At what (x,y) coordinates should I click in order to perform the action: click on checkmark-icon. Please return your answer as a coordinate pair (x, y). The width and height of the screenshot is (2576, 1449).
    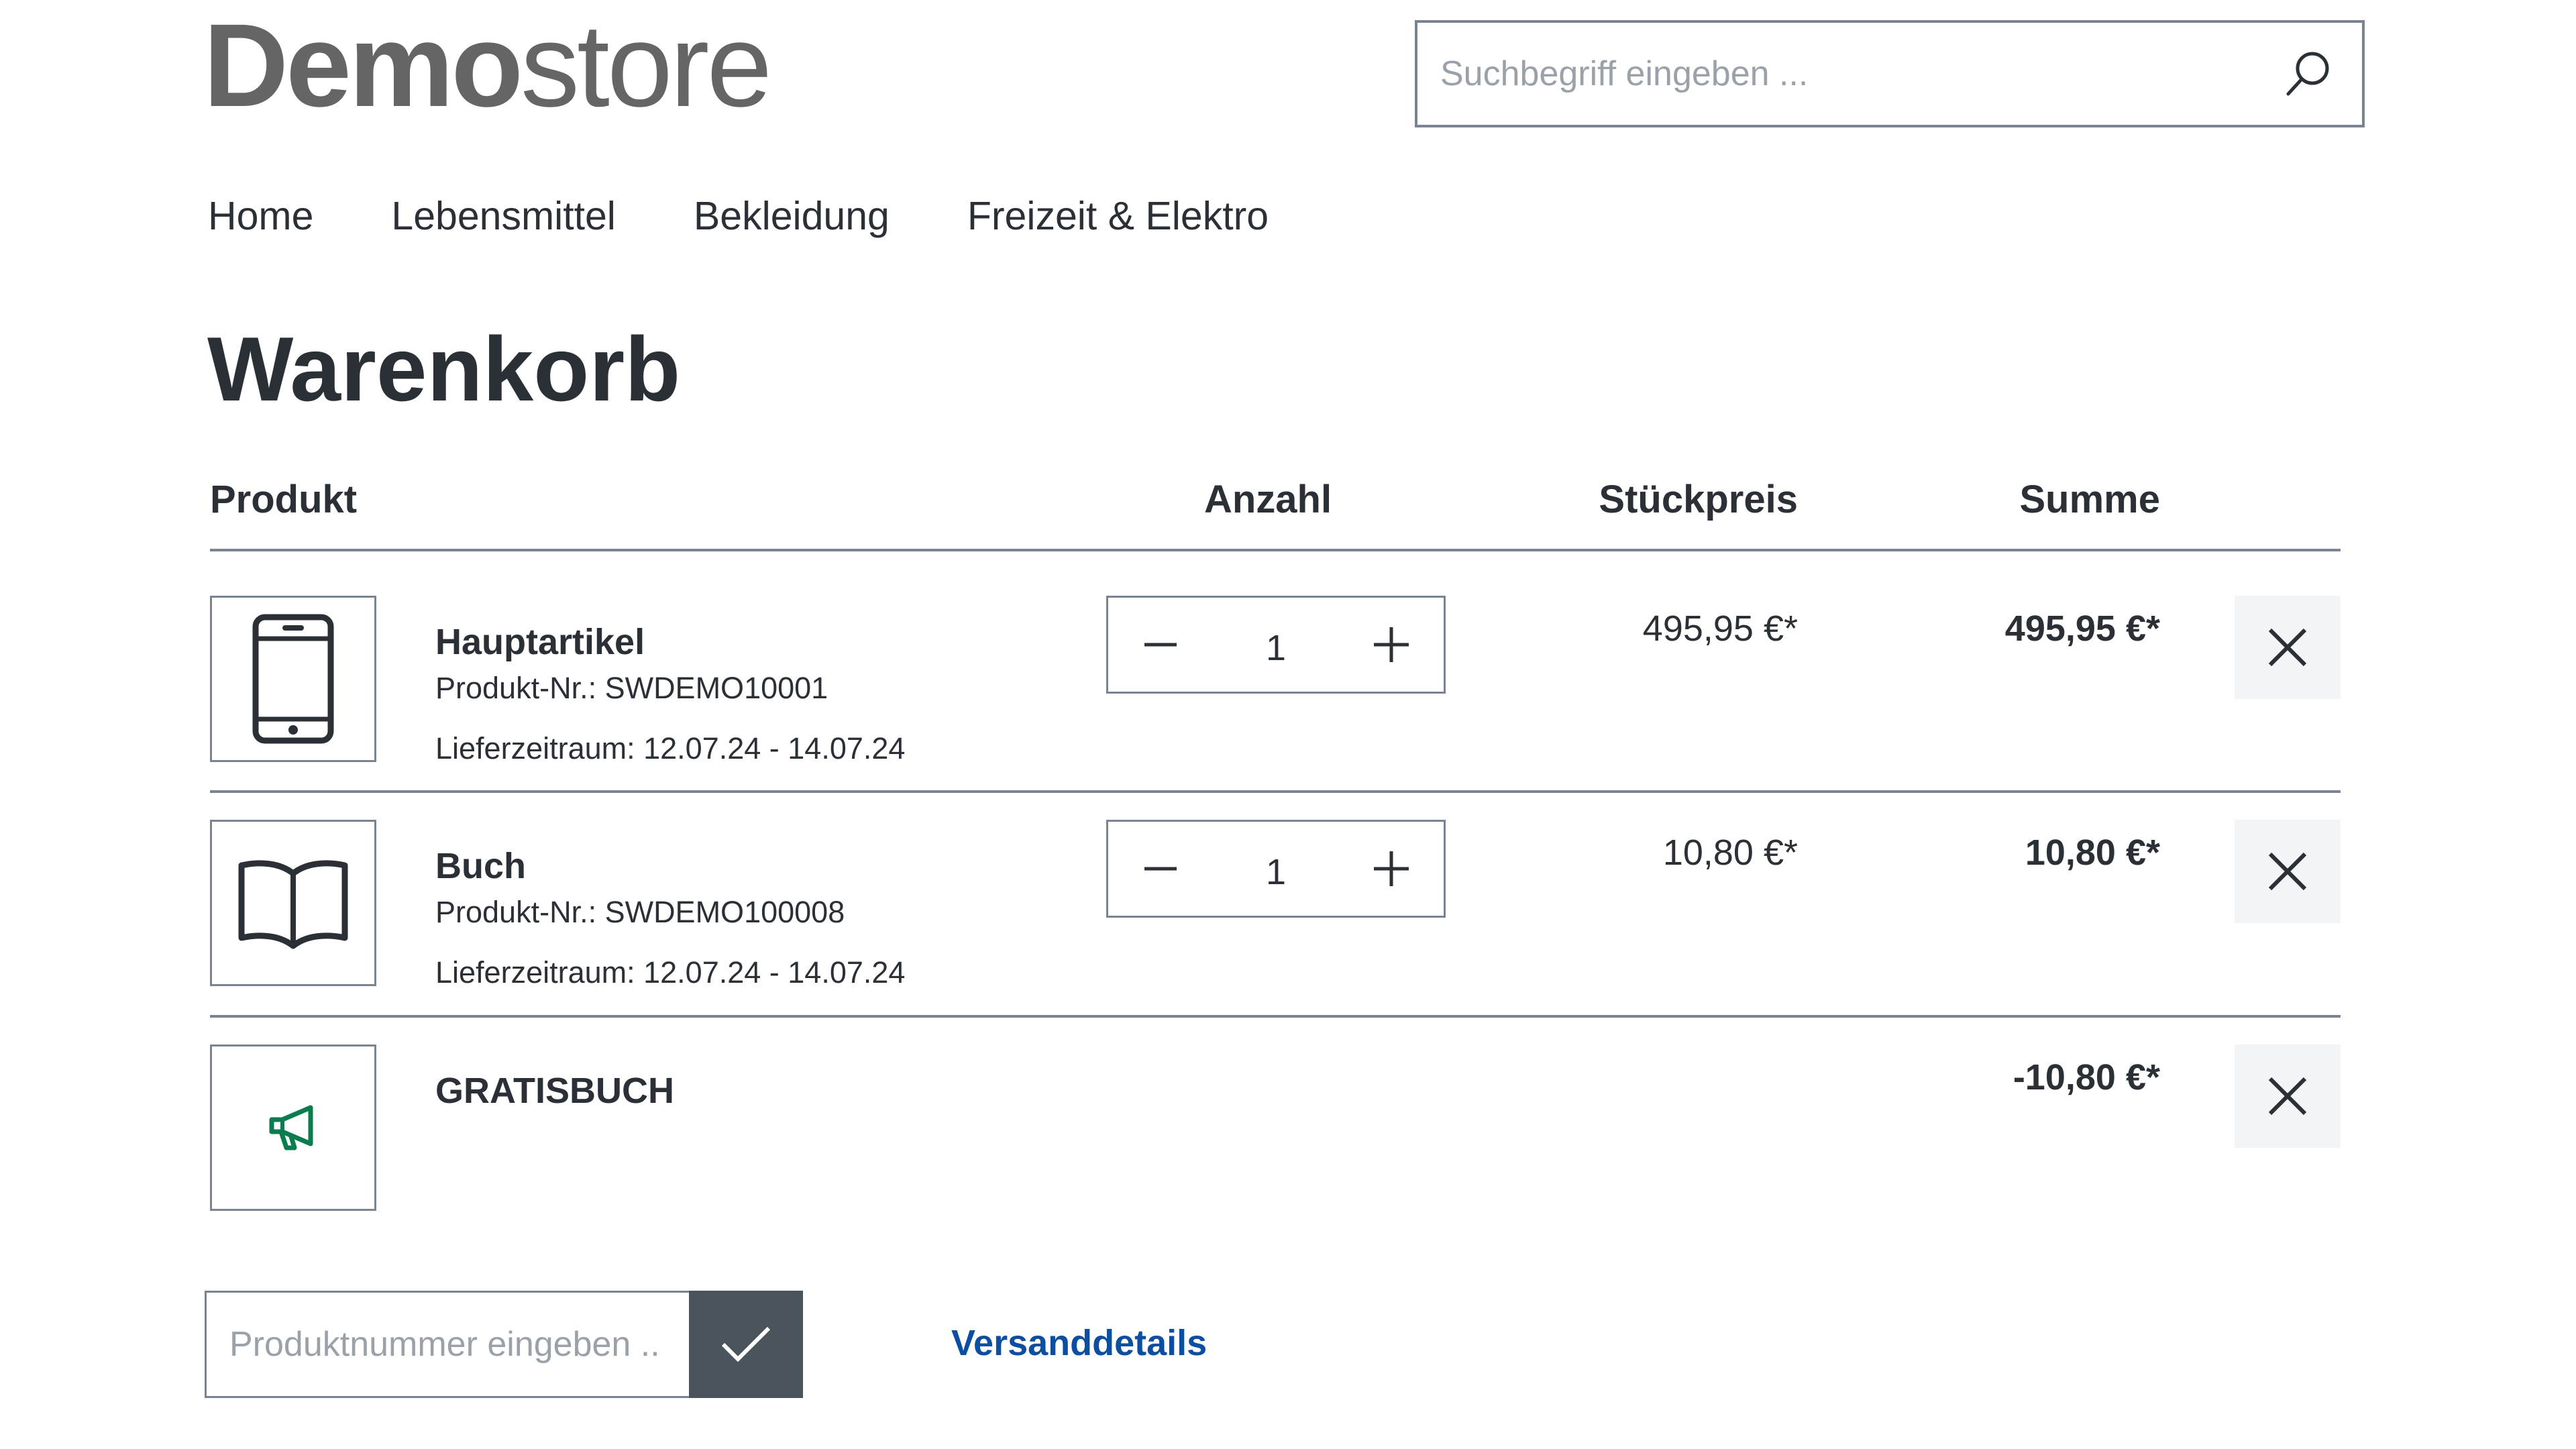
    Looking at the image, I should click on (746, 1344).